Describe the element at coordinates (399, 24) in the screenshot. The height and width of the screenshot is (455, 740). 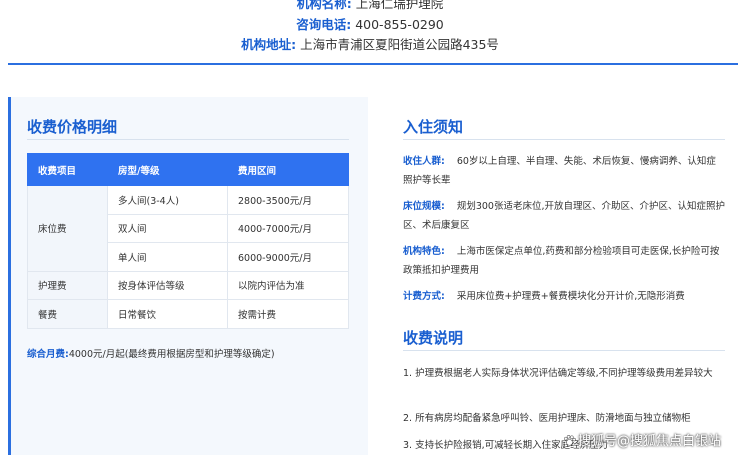
I see `phone-value: 400-855-0290` at that location.